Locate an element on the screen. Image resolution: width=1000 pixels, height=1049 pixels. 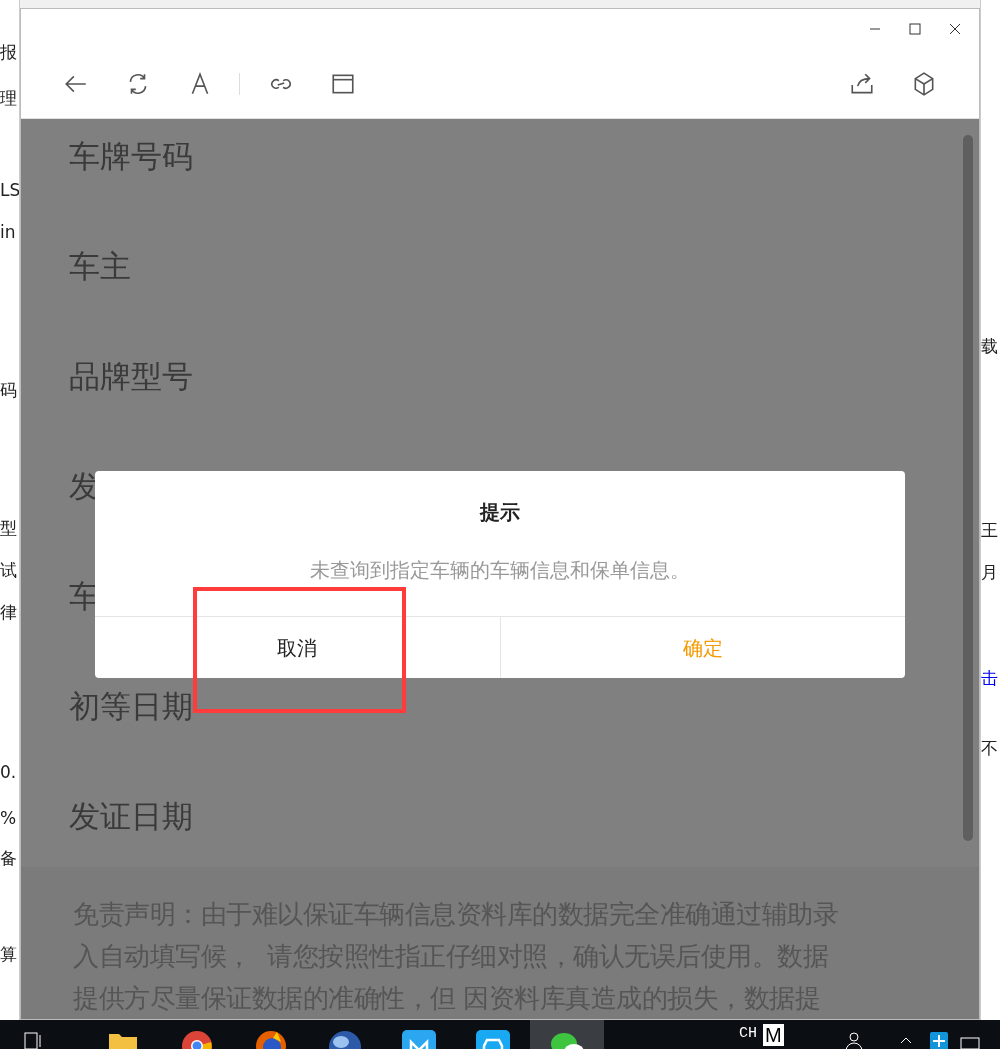
field-label: 发证日期 is located at coordinates (131, 816).